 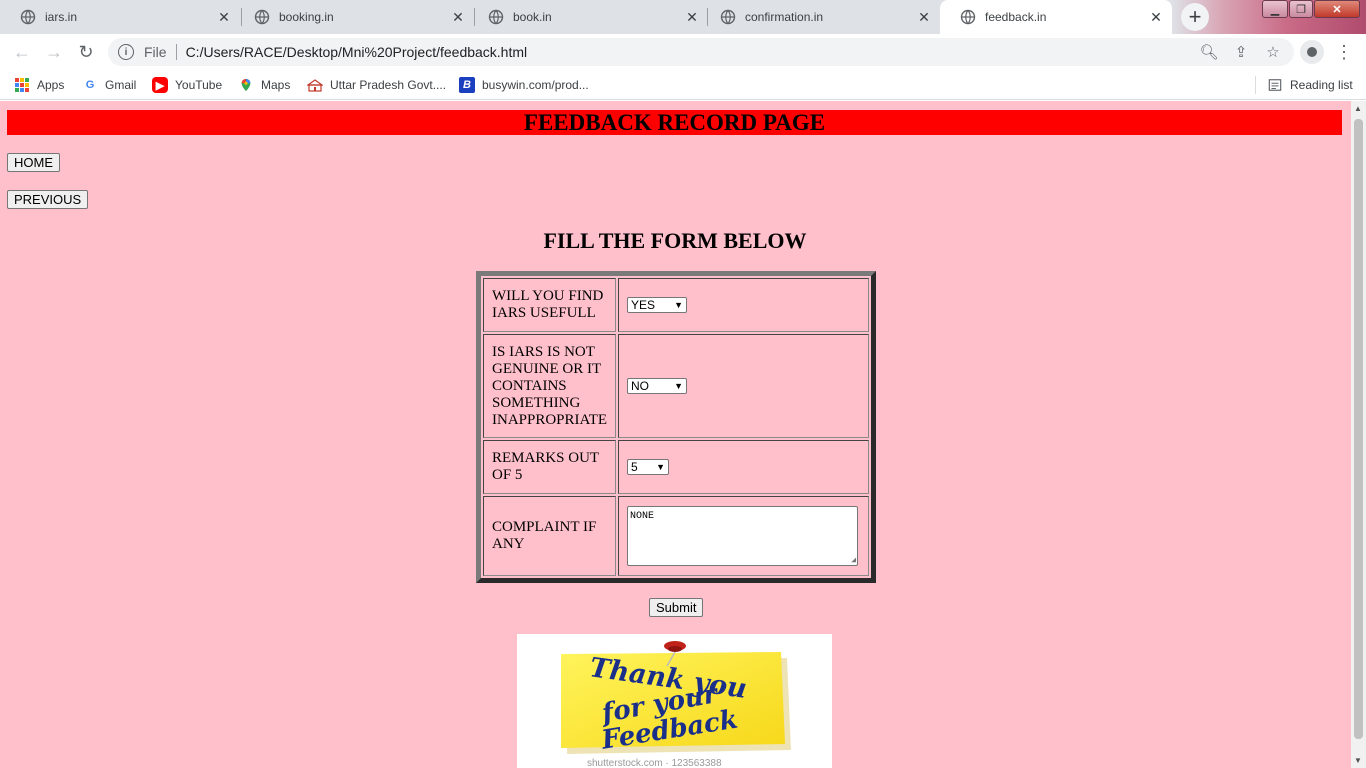 I want to click on tab-iars: iars.in ✕, so click(x=120, y=17).